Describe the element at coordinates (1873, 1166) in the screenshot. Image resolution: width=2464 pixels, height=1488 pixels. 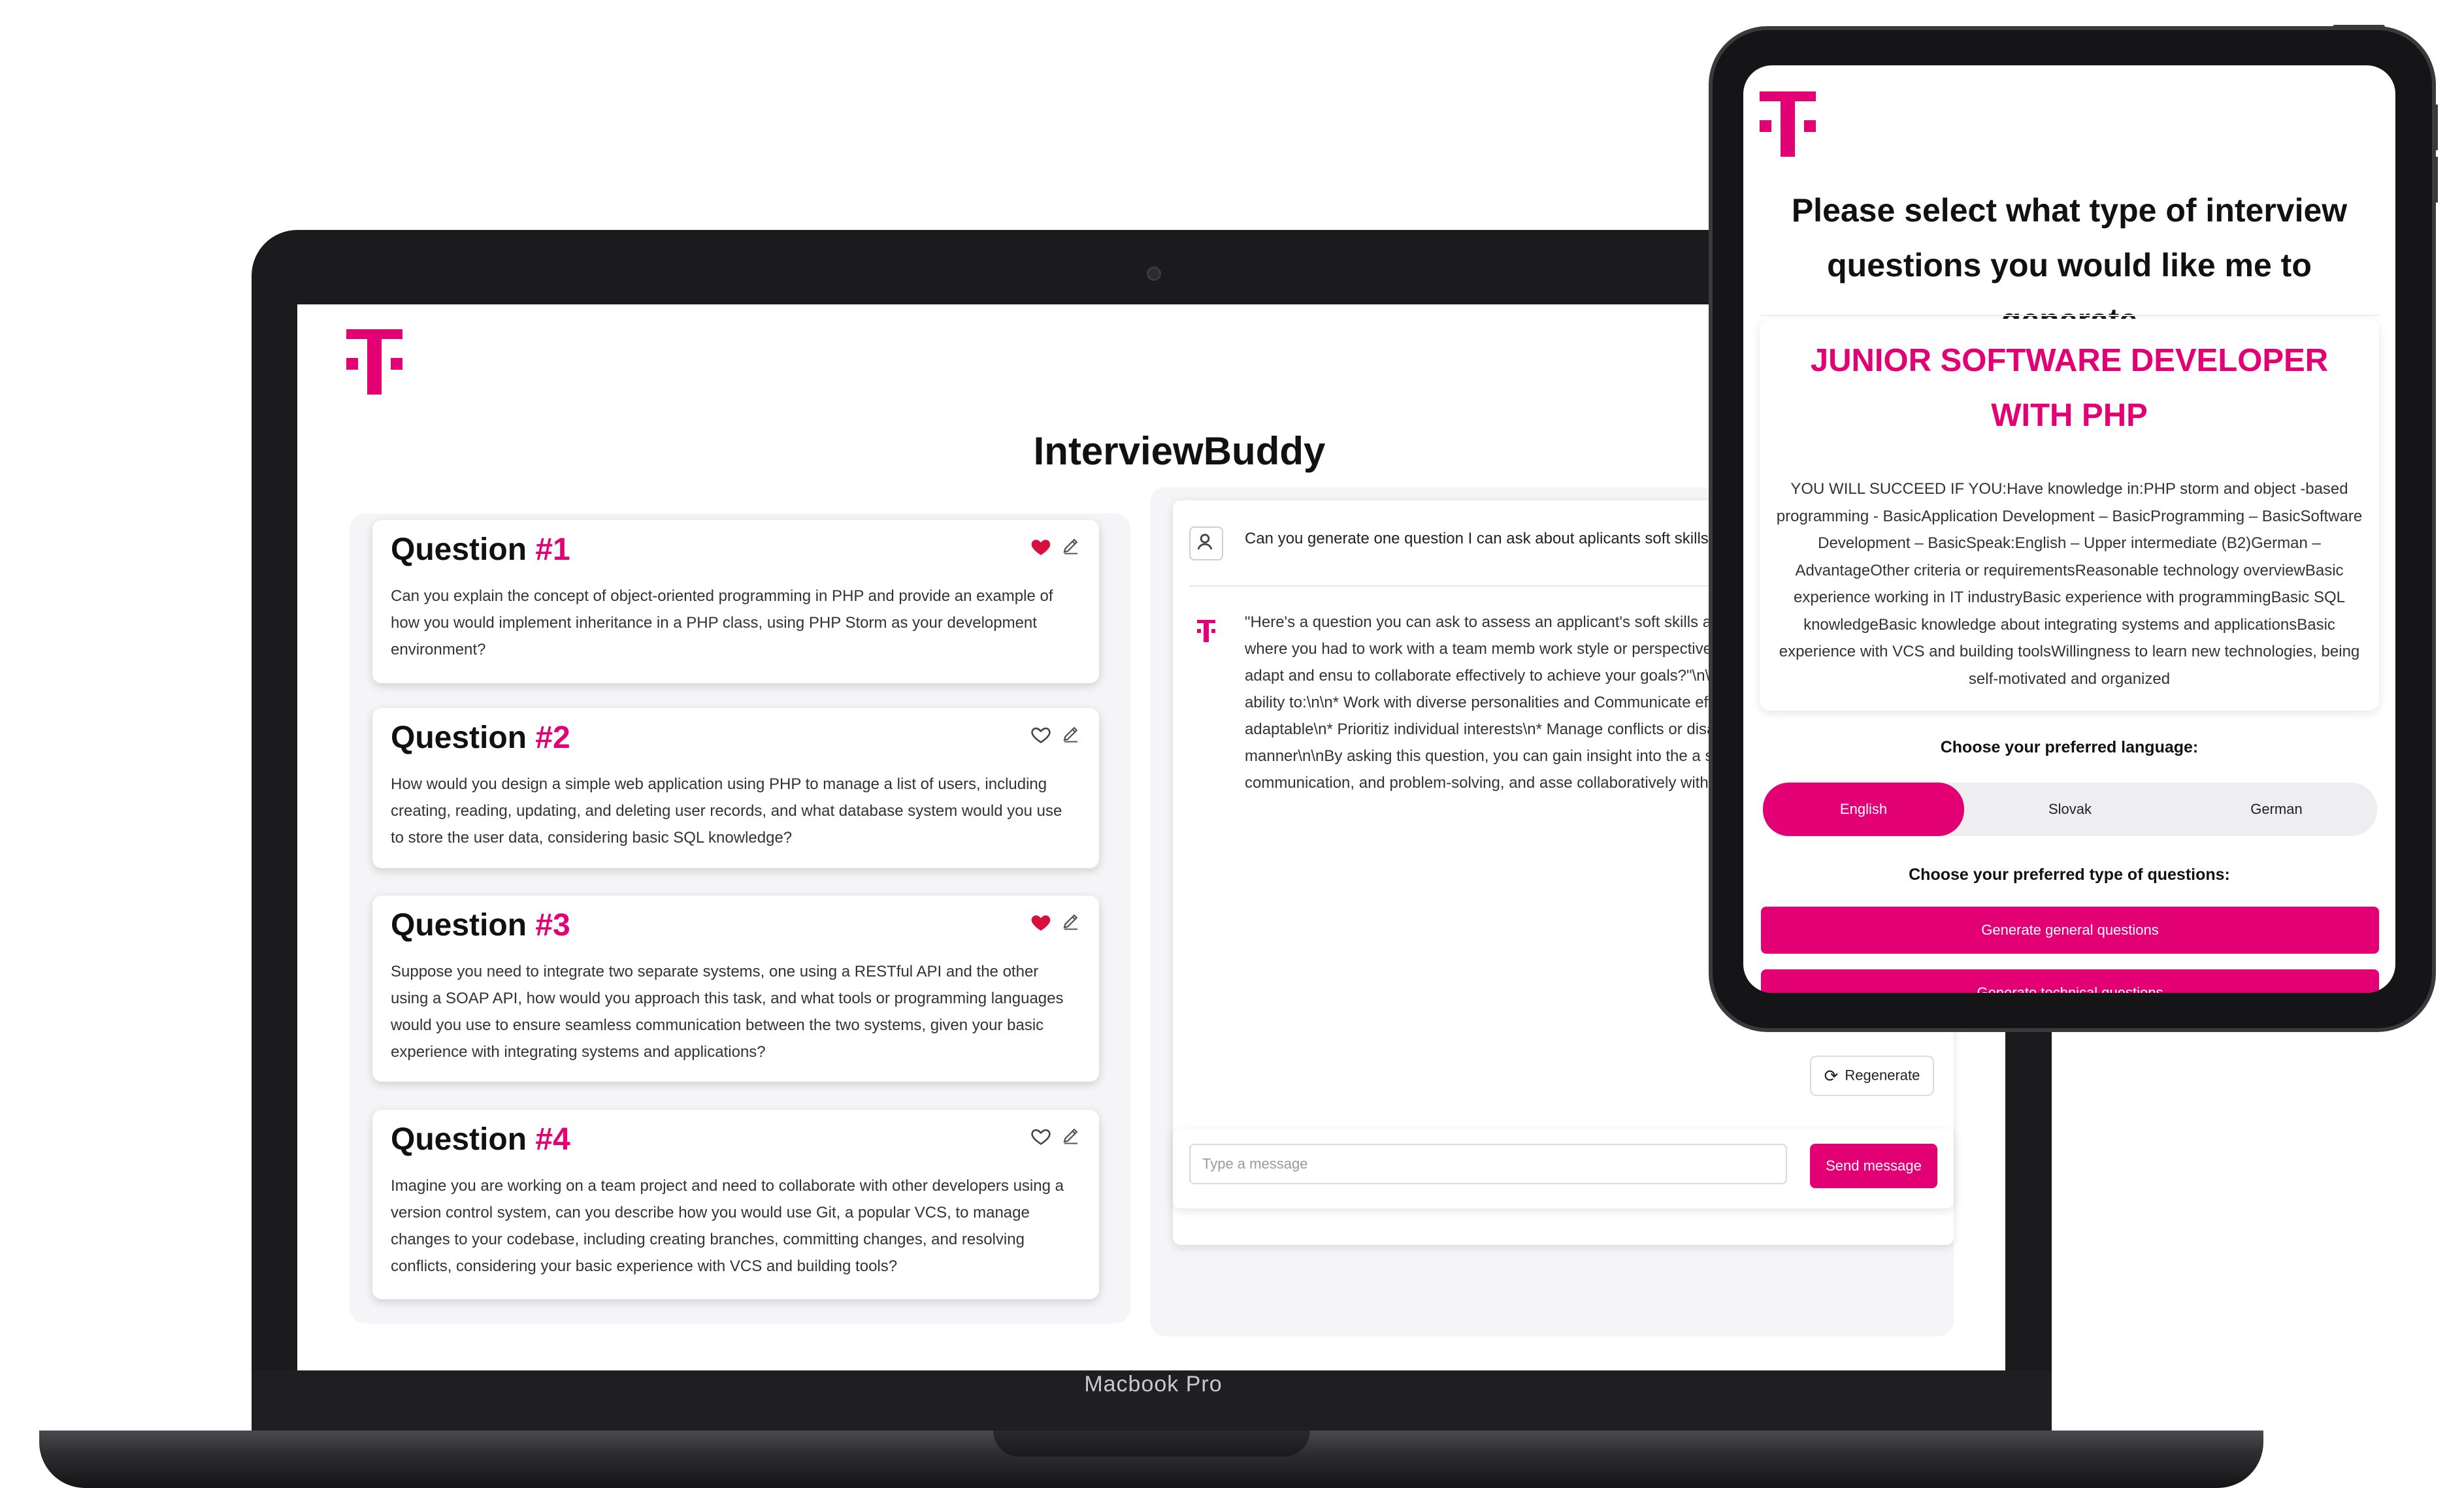
I see `send-message-button: Send message` at that location.